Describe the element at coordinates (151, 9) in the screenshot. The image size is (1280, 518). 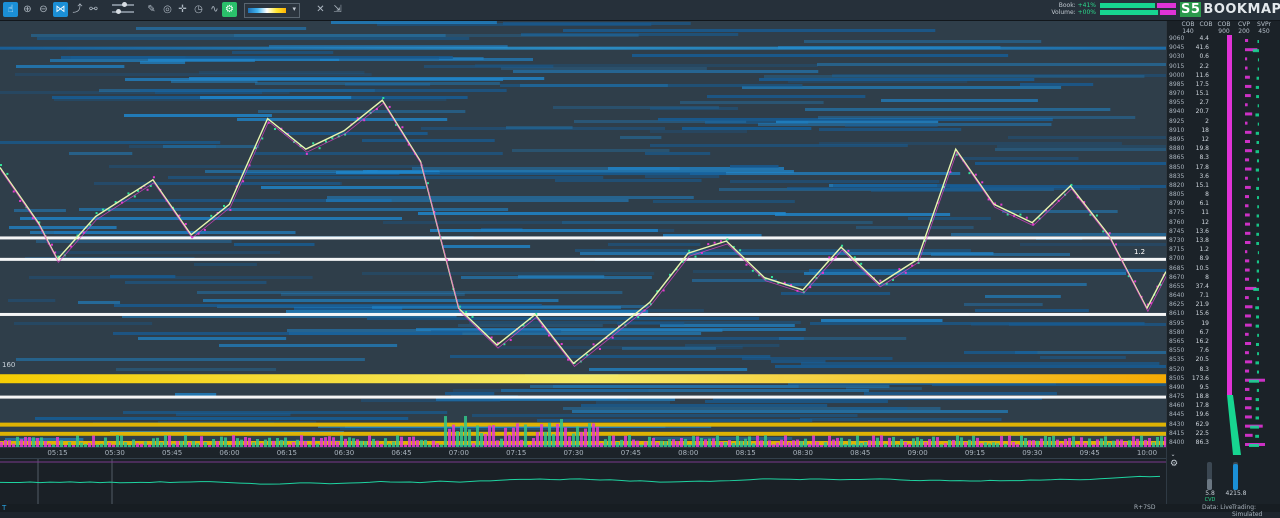
I see `pencil-tool-button: ✎` at that location.